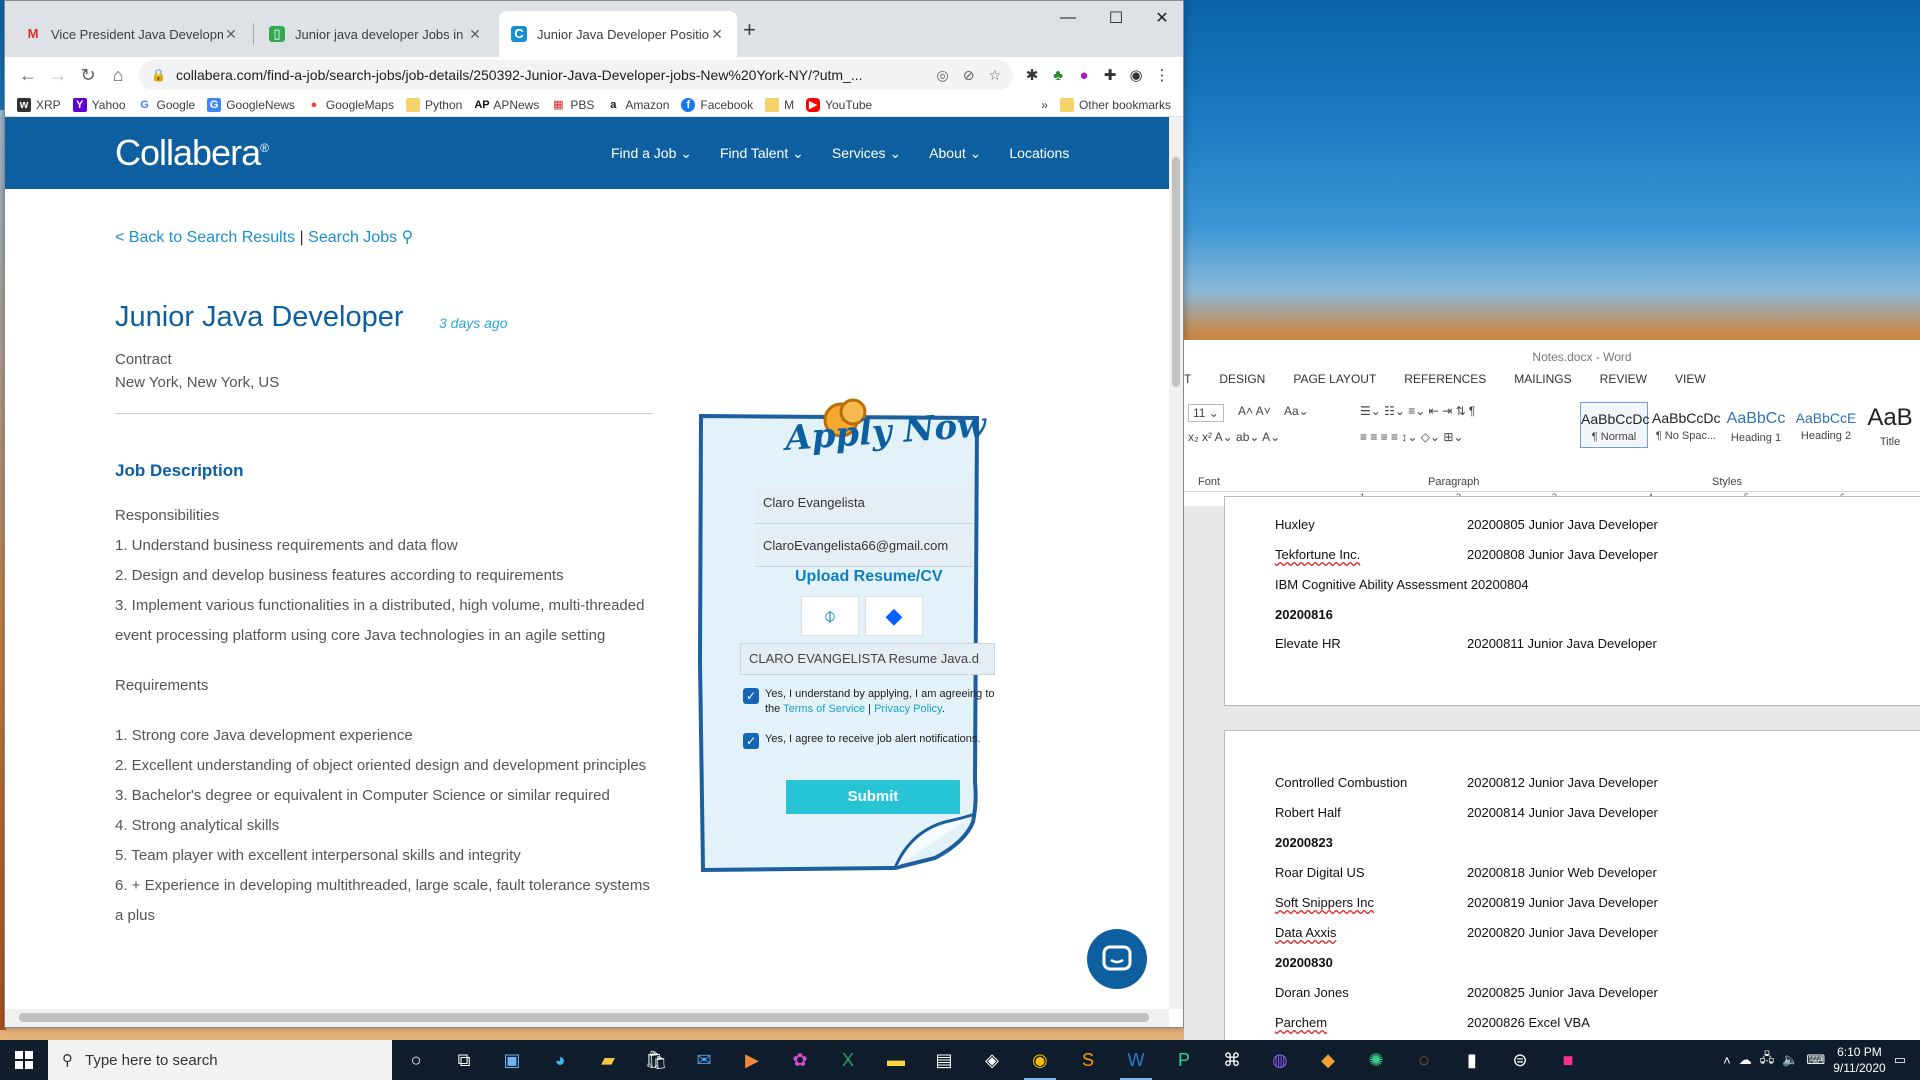  I want to click on intellij-icon: ■, so click(1568, 1060).